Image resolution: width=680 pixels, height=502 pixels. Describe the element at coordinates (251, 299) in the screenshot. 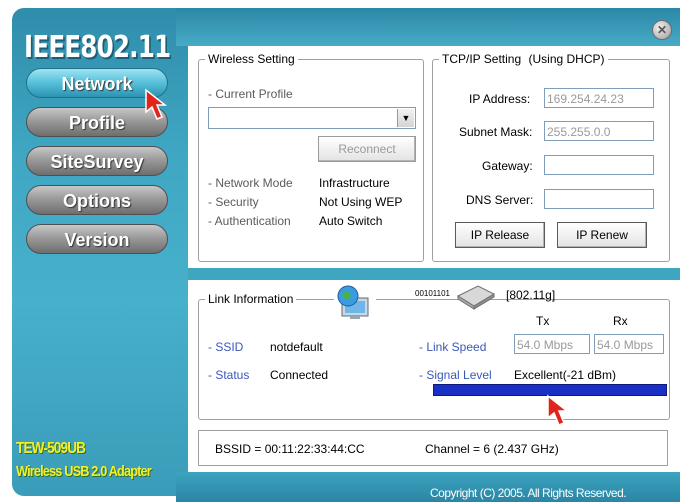

I see `link-information-legend: Link Information` at that location.